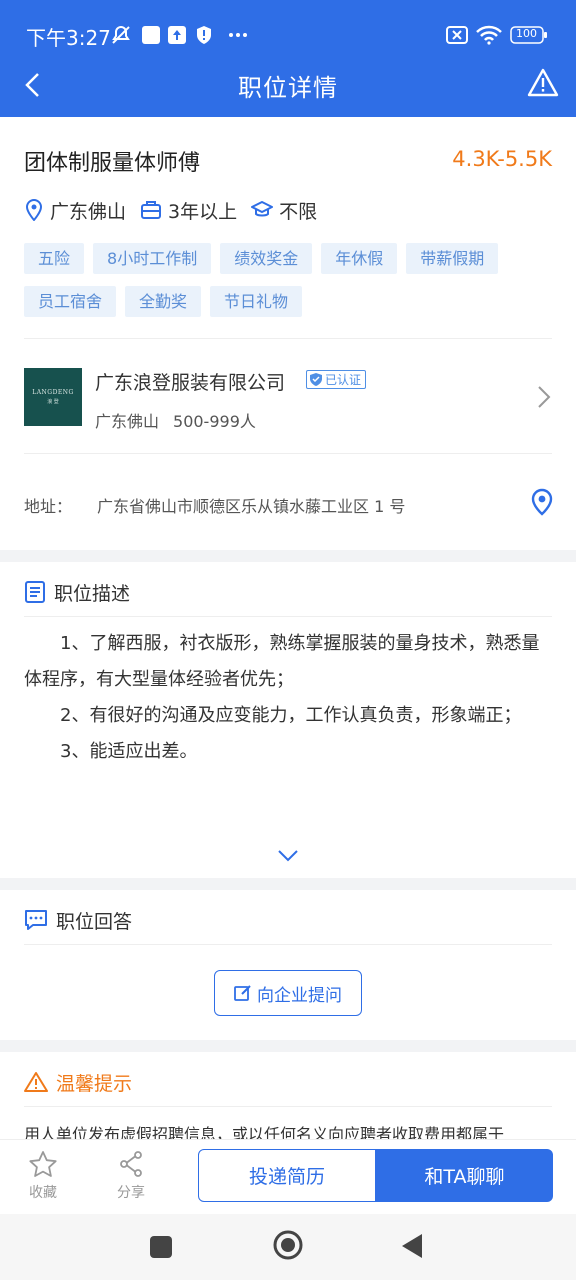 The height and width of the screenshot is (1280, 576). I want to click on benefit-tag: 全勤奖, so click(163, 301).